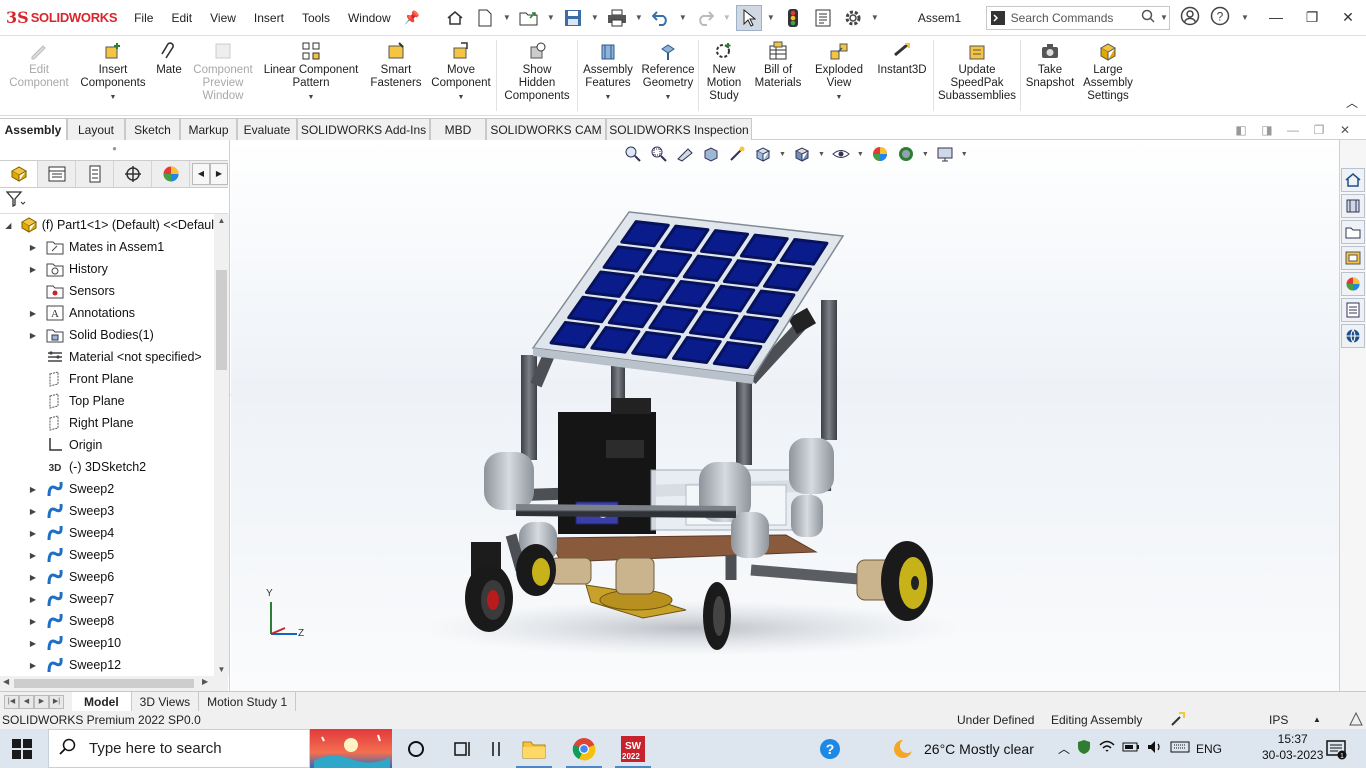  Describe the element at coordinates (902, 75) in the screenshot. I see `instant3d-button: Instant3D` at that location.